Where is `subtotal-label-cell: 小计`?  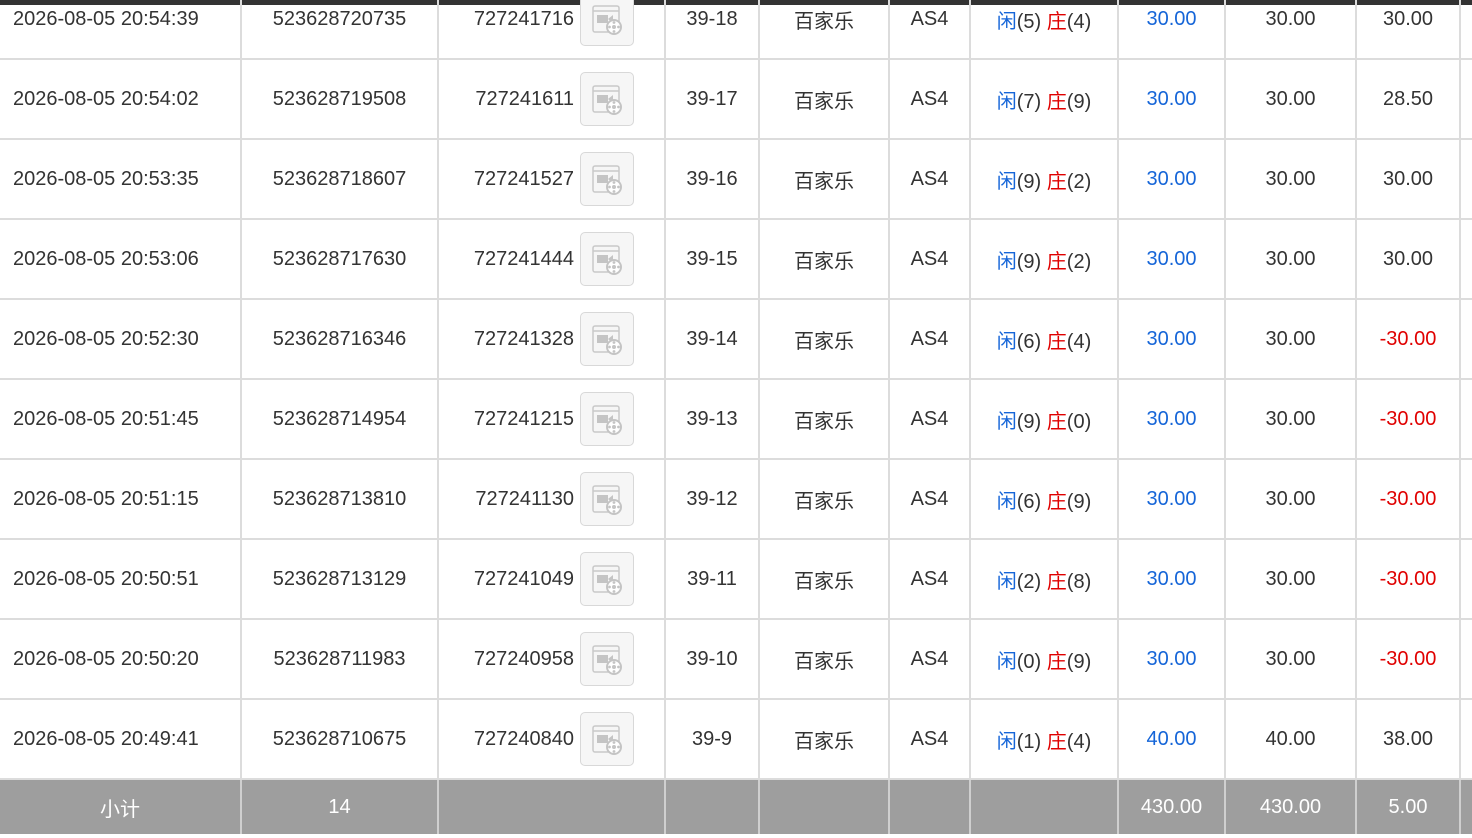 subtotal-label-cell: 小计 is located at coordinates (121, 806).